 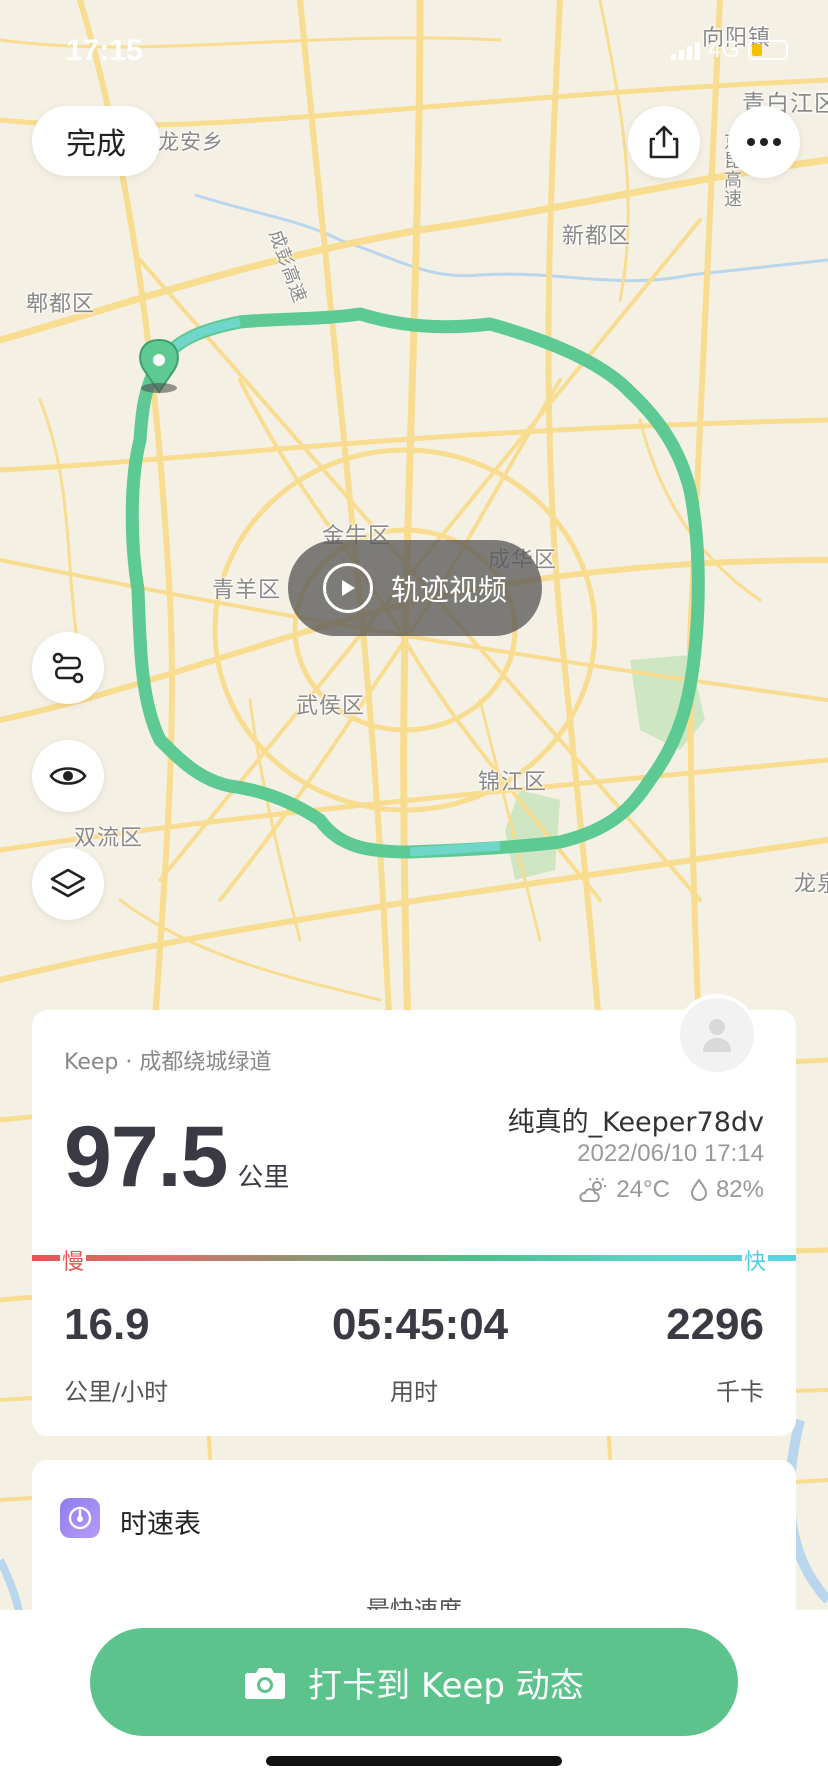 I want to click on avatar, so click(x=717, y=1035).